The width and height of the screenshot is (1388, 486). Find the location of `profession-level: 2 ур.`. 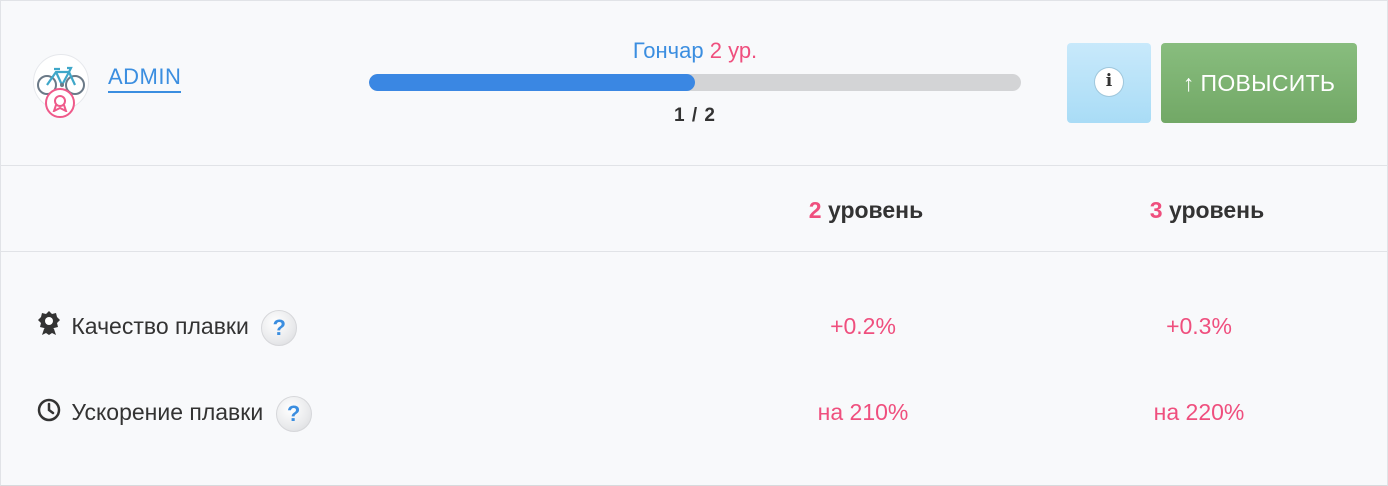

profession-level: 2 ур. is located at coordinates (733, 50).